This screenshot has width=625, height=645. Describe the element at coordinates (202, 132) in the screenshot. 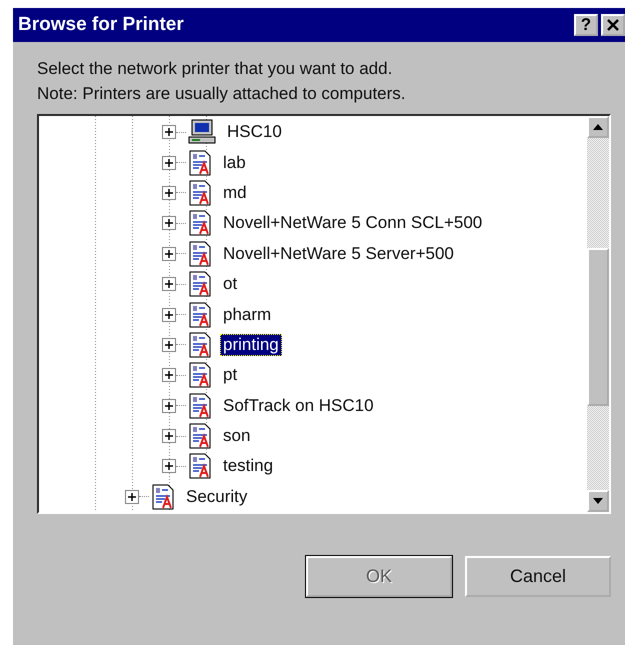

I see `computer-icon` at that location.